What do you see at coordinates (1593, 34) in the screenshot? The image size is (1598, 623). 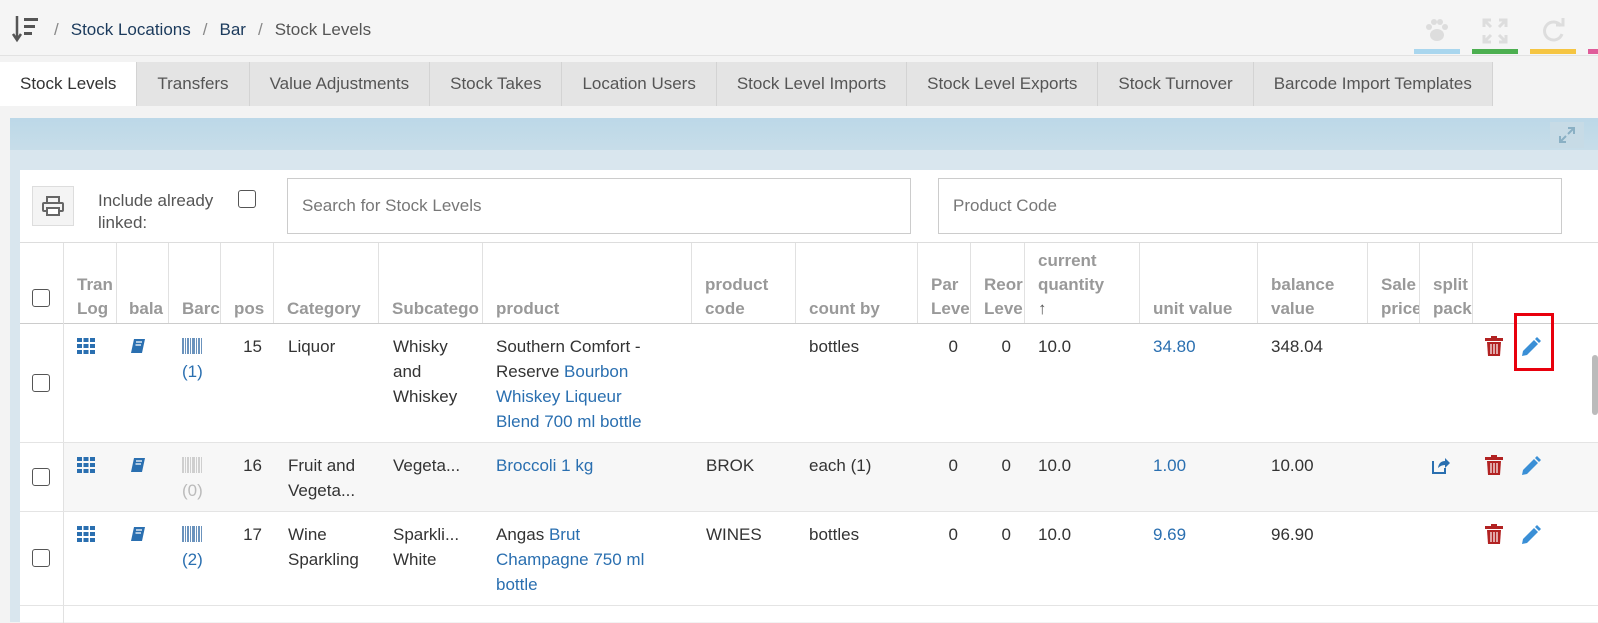 I see `extra-button` at bounding box center [1593, 34].